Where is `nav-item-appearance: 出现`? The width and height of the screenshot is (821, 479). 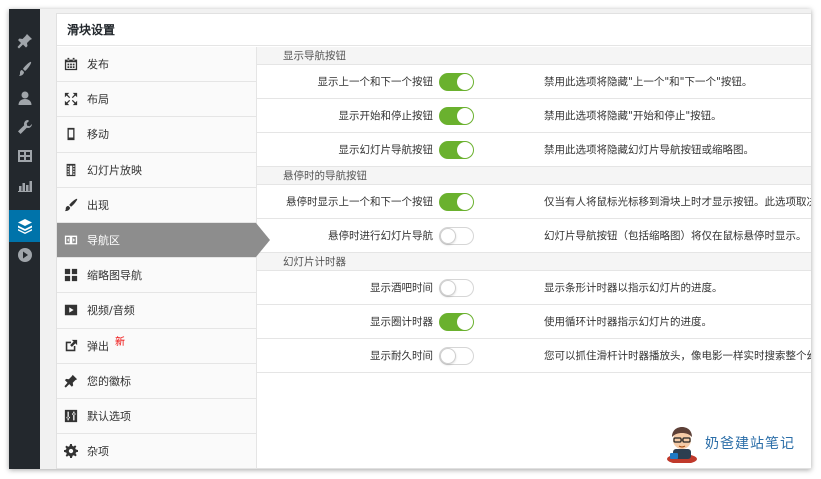
nav-item-appearance: 出现 is located at coordinates (156, 205).